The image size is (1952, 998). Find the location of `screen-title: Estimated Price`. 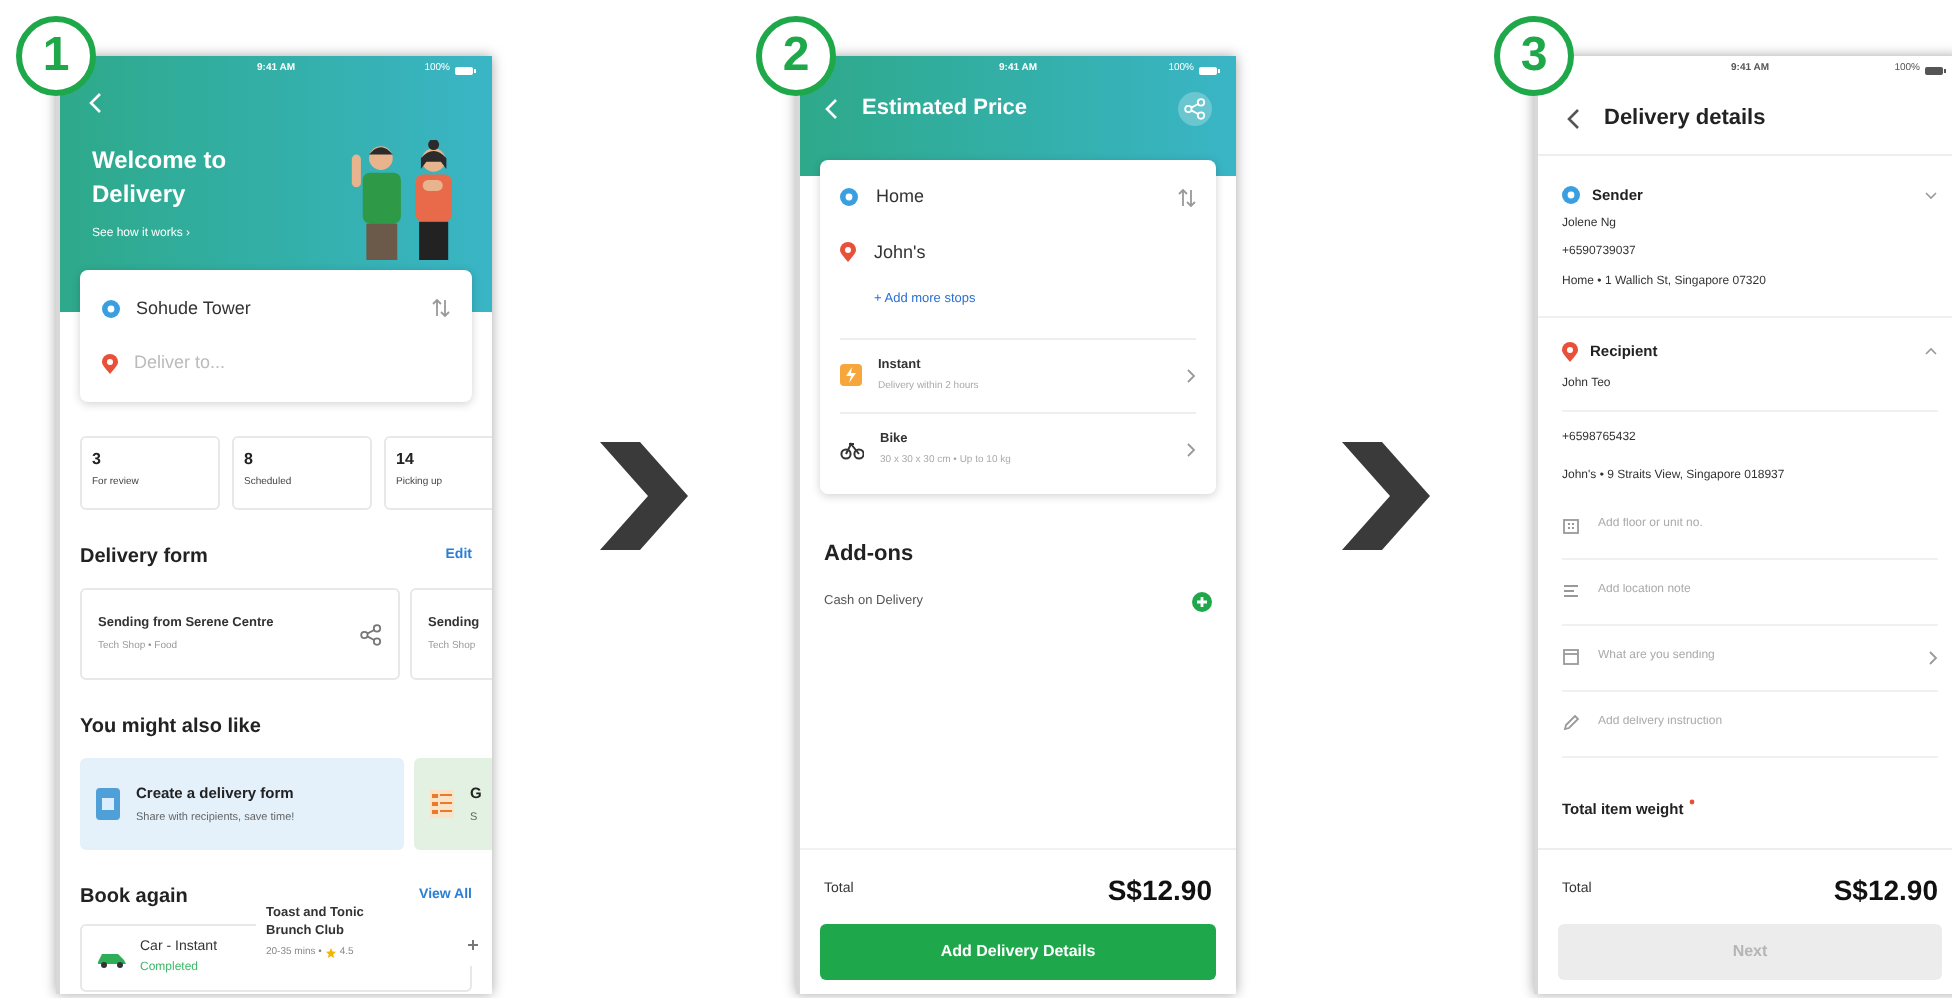

screen-title: Estimated Price is located at coordinates (946, 109).